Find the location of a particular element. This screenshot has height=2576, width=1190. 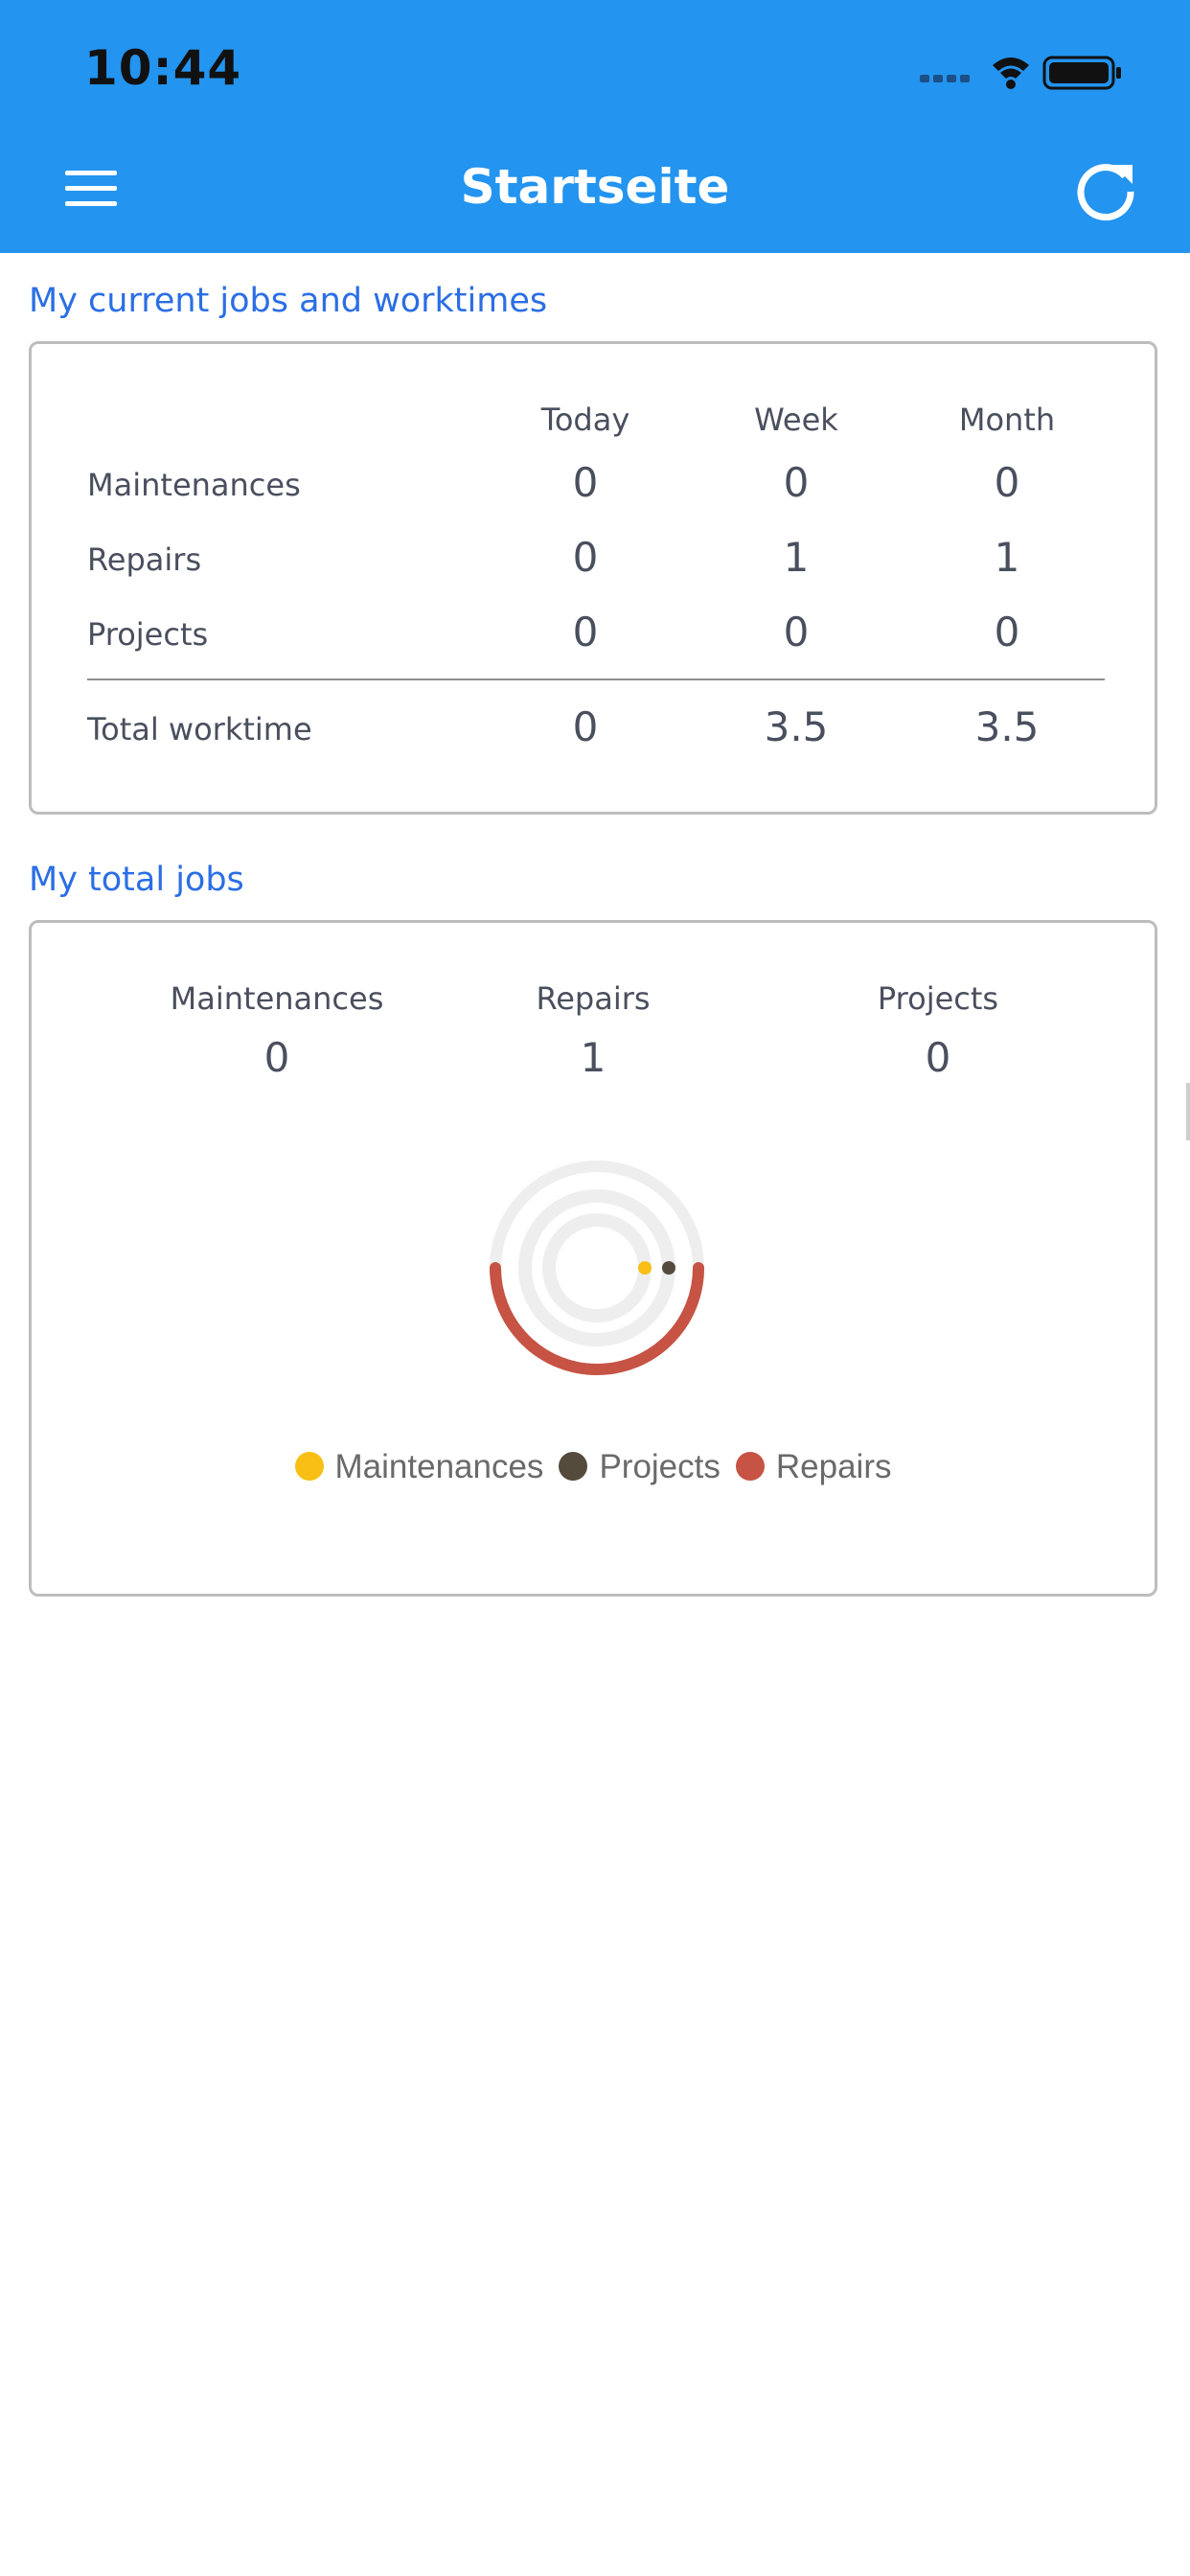

projects-month-value: 0 is located at coordinates (1007, 632).